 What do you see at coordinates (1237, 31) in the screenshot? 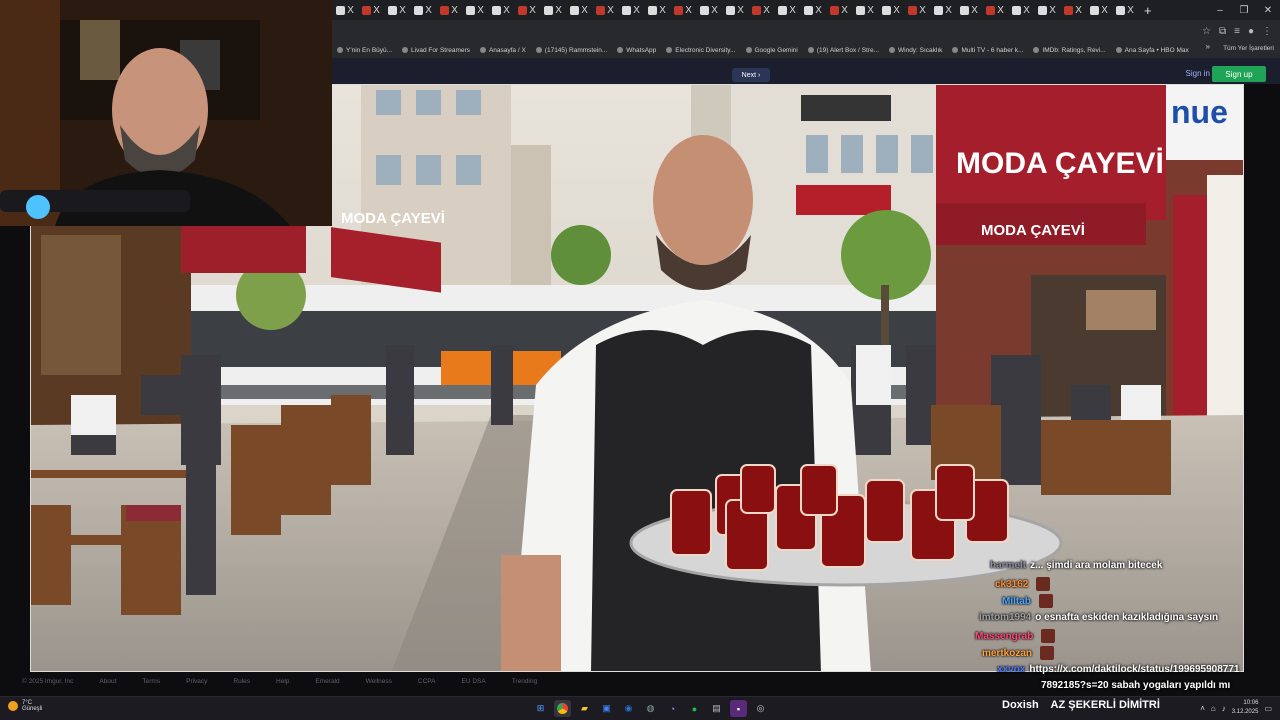
I see `media-icon: ≡` at bounding box center [1237, 31].